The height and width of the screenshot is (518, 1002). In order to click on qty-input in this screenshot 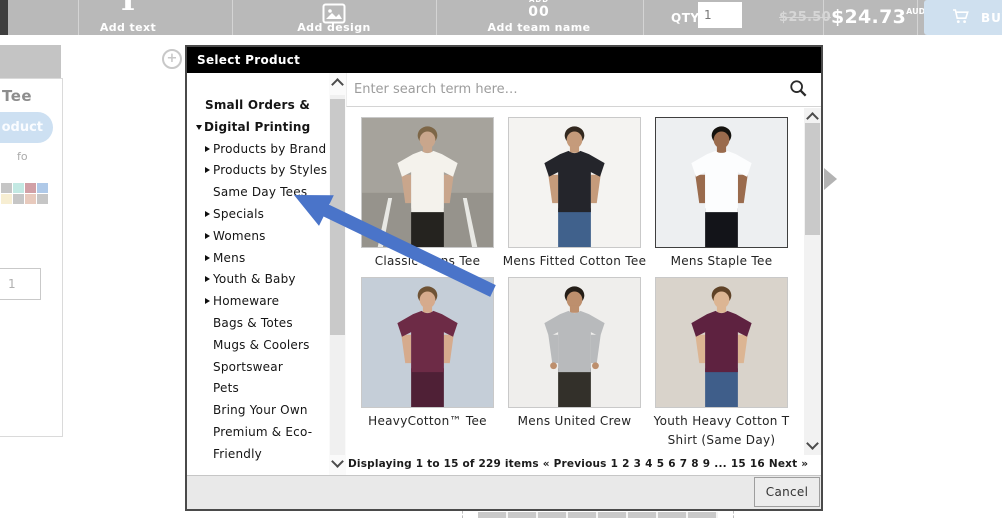, I will do `click(720, 15)`.